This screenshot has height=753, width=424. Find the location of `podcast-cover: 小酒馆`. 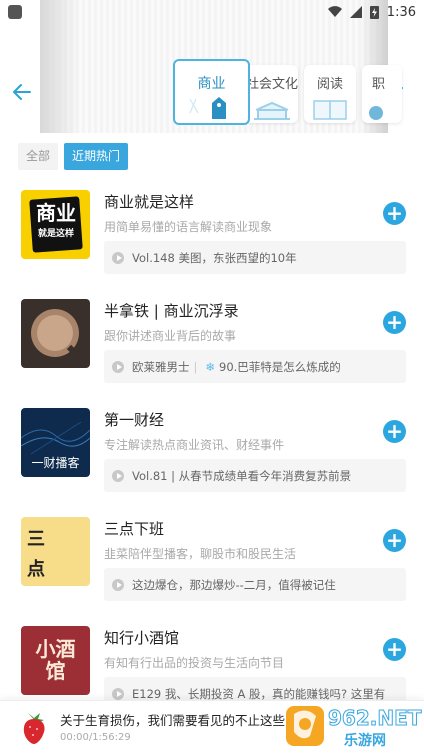

podcast-cover: 小酒馆 is located at coordinates (55, 660).